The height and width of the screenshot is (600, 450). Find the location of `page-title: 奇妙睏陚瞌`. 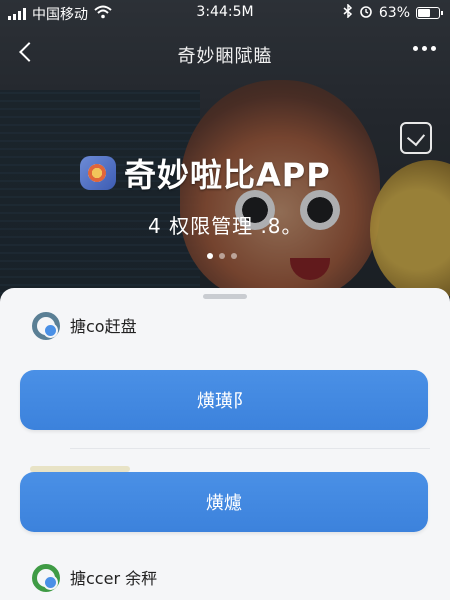

page-title: 奇妙睏陚瞌 is located at coordinates (225, 56).